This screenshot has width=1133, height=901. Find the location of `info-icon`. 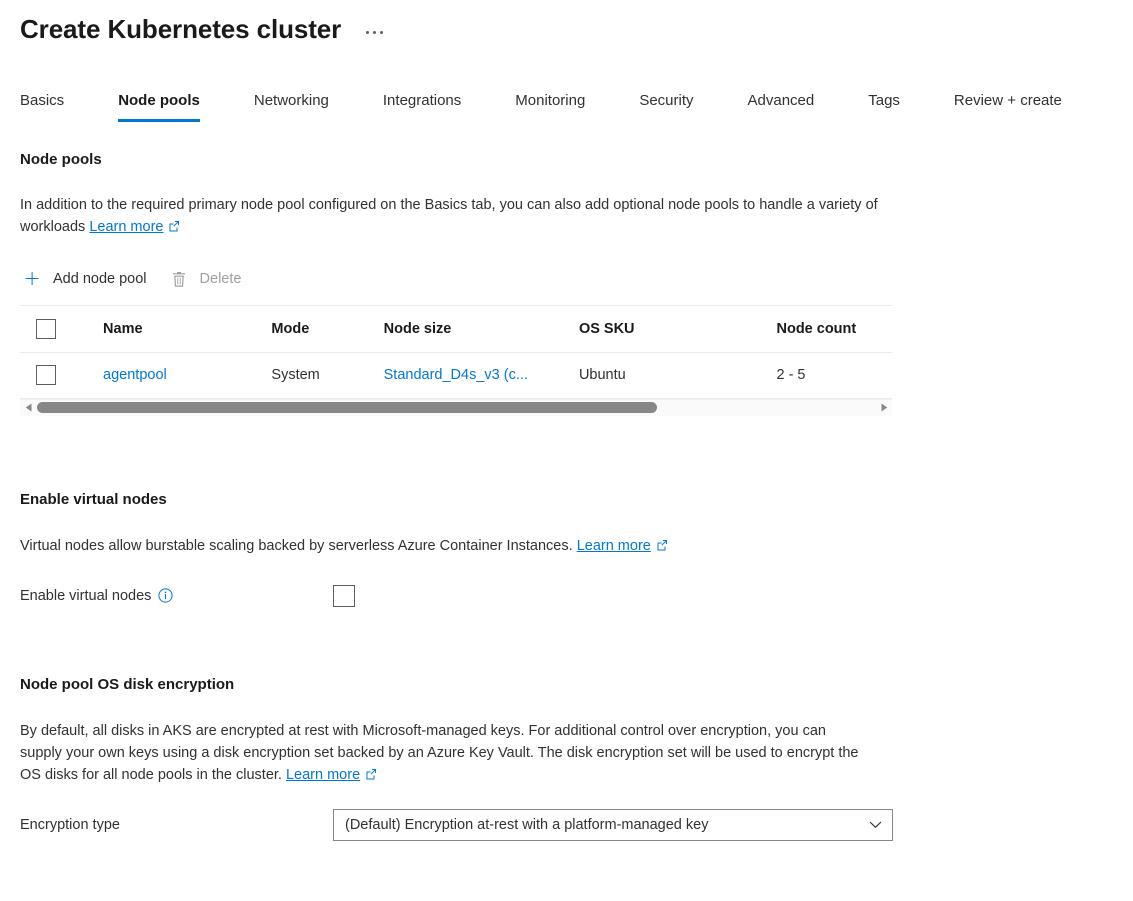

info-icon is located at coordinates (166, 595).